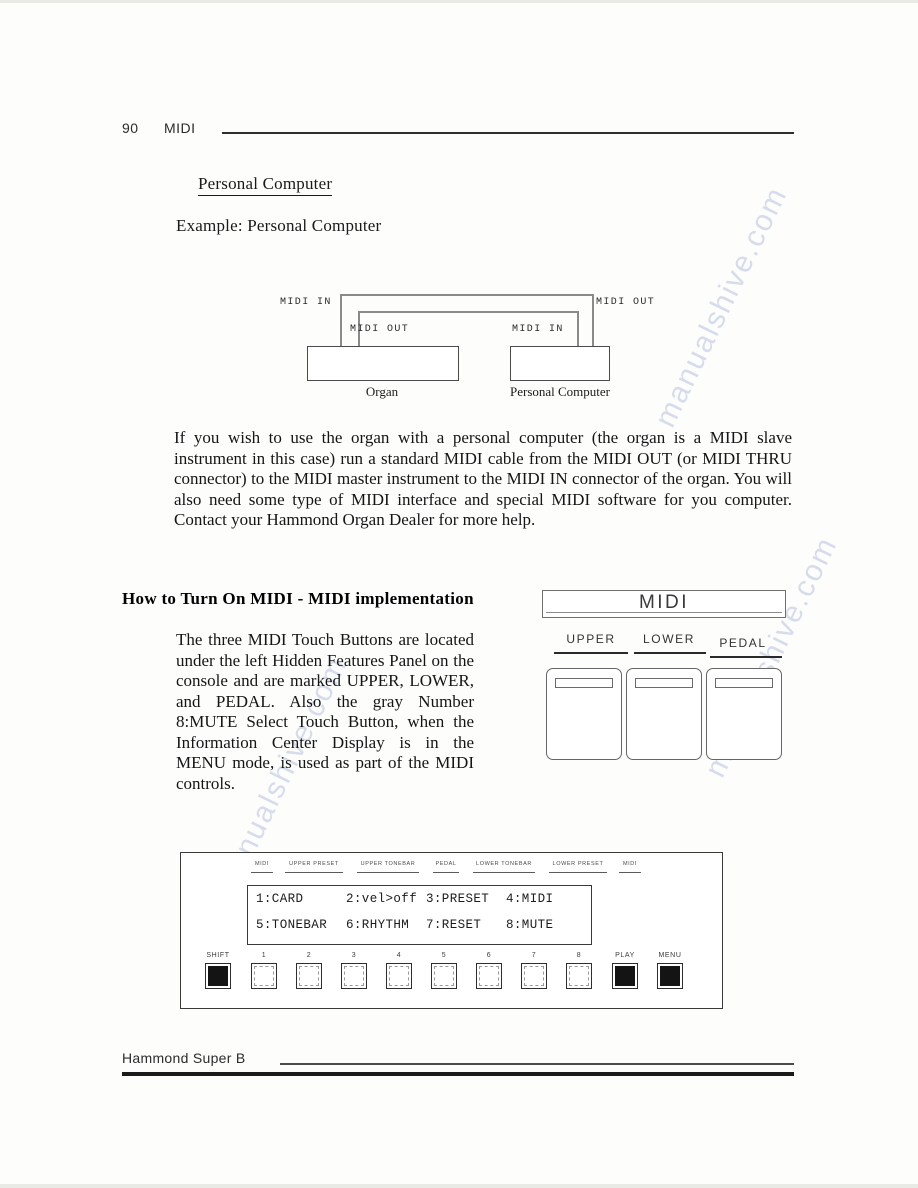 The image size is (918, 1188). What do you see at coordinates (721, 307) in the screenshot?
I see `watermark: manualshive.com` at bounding box center [721, 307].